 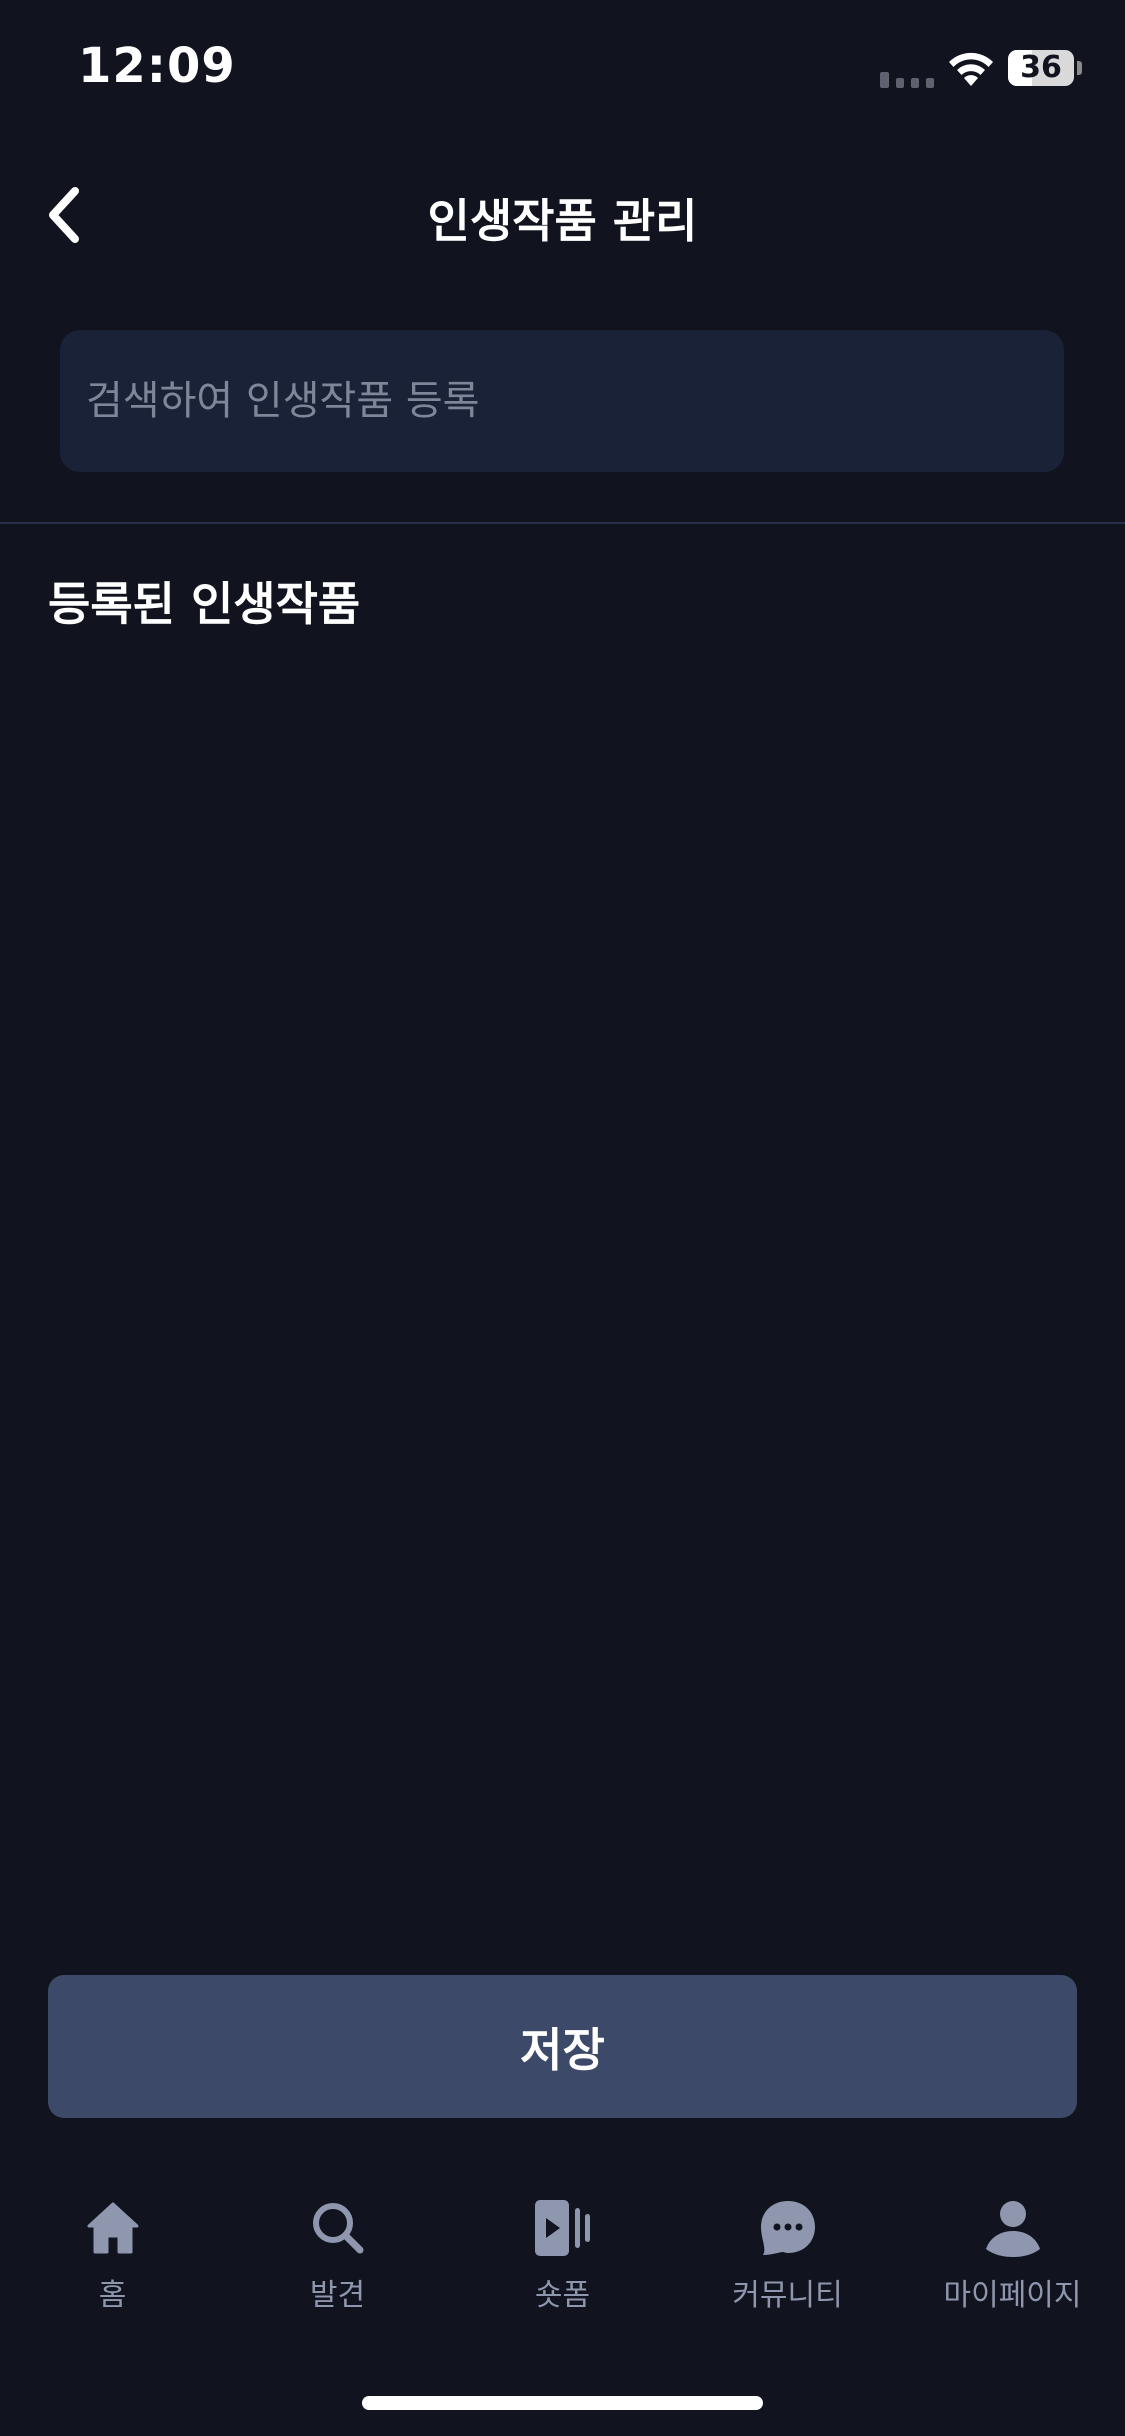 What do you see at coordinates (1041, 67) in the screenshot?
I see `battery-level: 36` at bounding box center [1041, 67].